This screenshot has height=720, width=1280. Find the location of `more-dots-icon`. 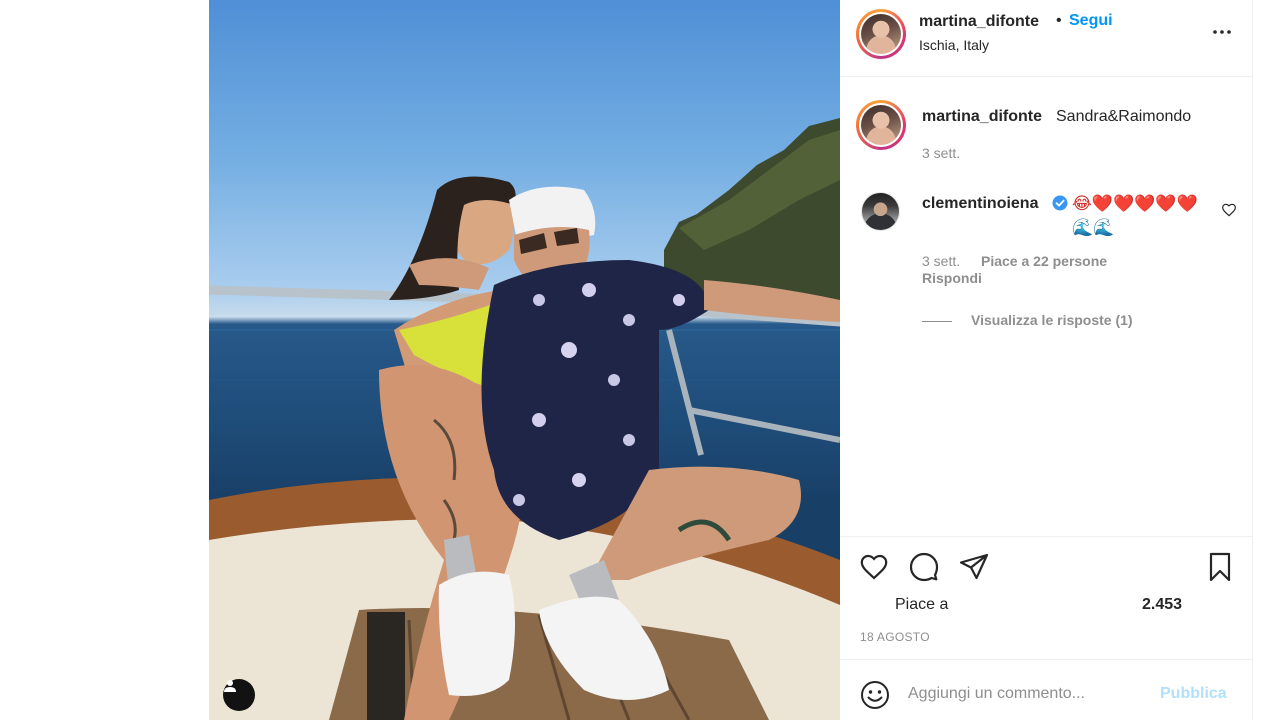

more-dots-icon is located at coordinates (1222, 32).